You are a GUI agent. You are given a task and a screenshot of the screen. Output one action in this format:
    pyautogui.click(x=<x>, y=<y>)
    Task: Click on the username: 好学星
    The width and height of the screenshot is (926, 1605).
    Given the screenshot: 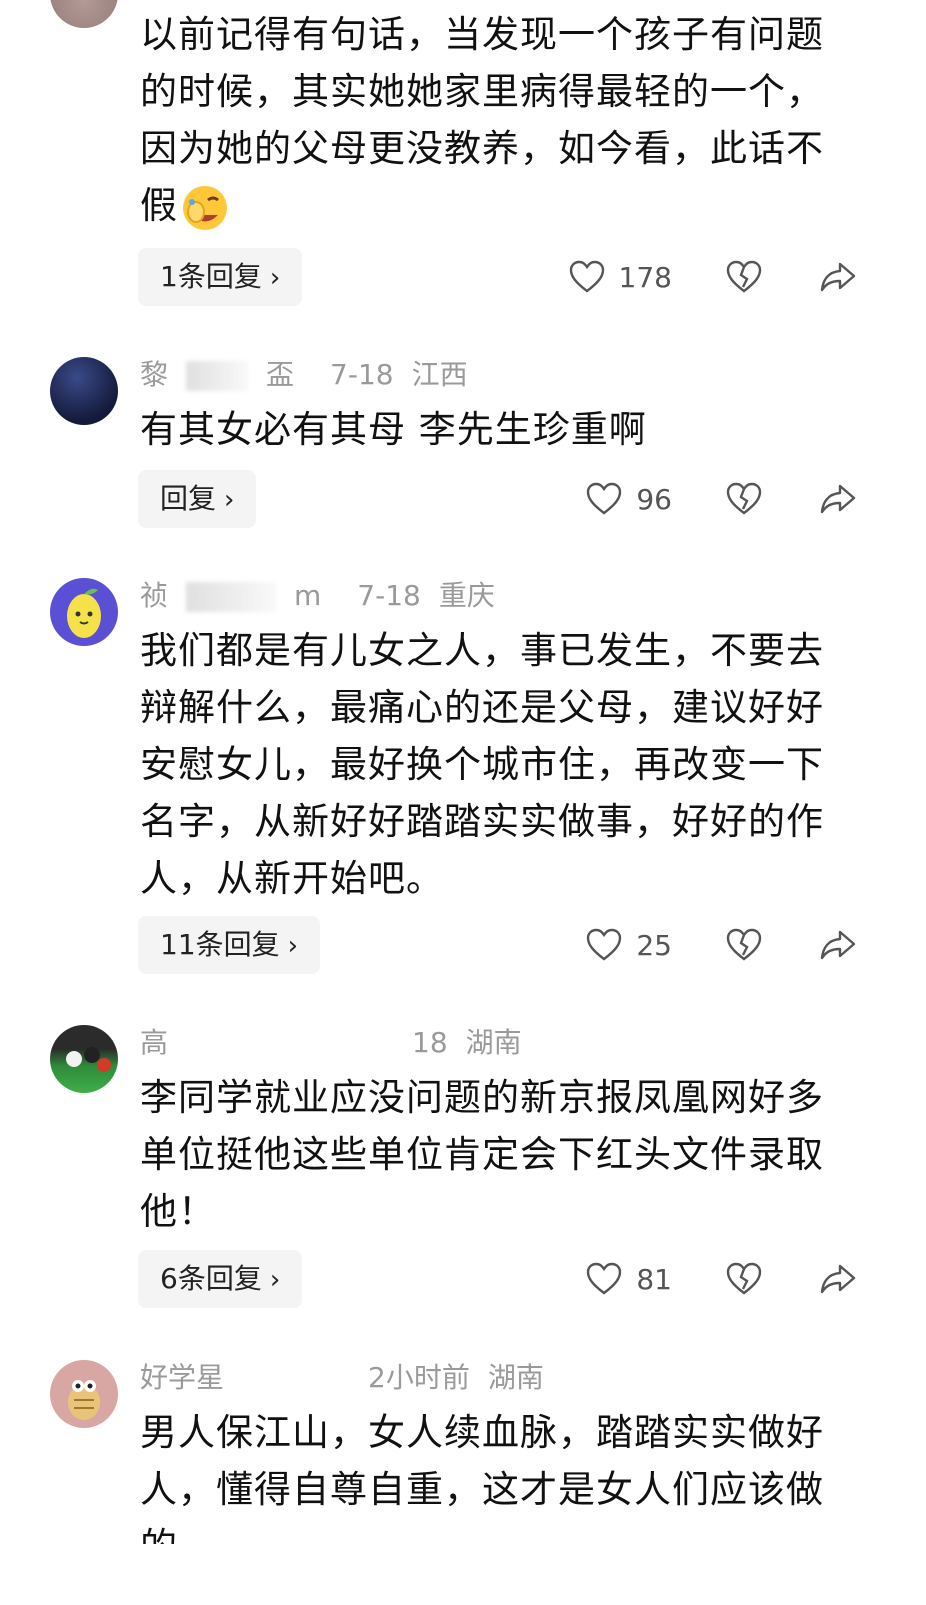 What is the action you would take?
    pyautogui.click(x=245, y=1377)
    